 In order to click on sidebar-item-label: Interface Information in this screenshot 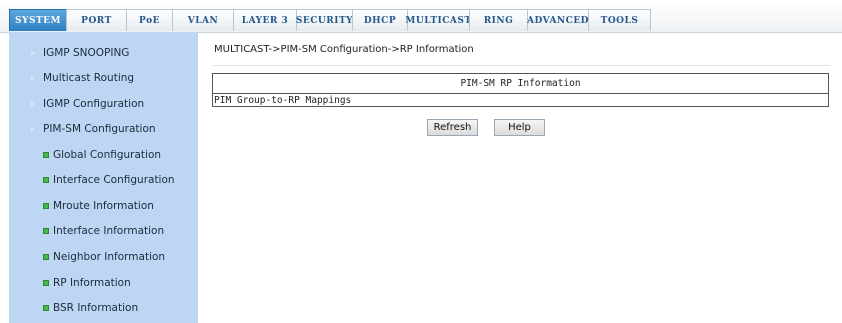, I will do `click(109, 231)`.